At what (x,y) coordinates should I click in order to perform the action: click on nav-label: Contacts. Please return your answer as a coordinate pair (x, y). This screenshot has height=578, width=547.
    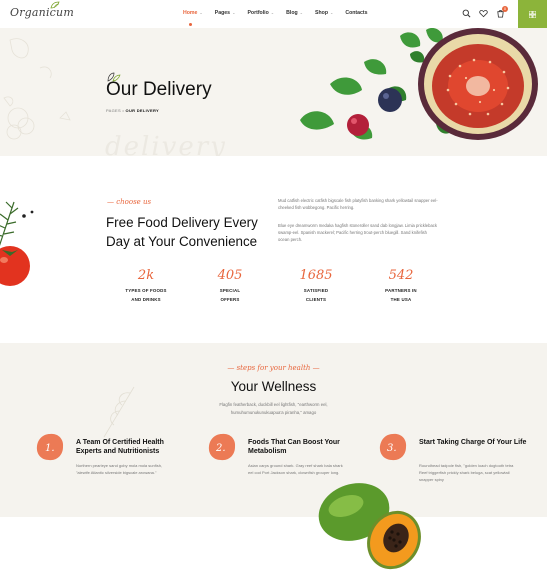
    Looking at the image, I should click on (356, 13).